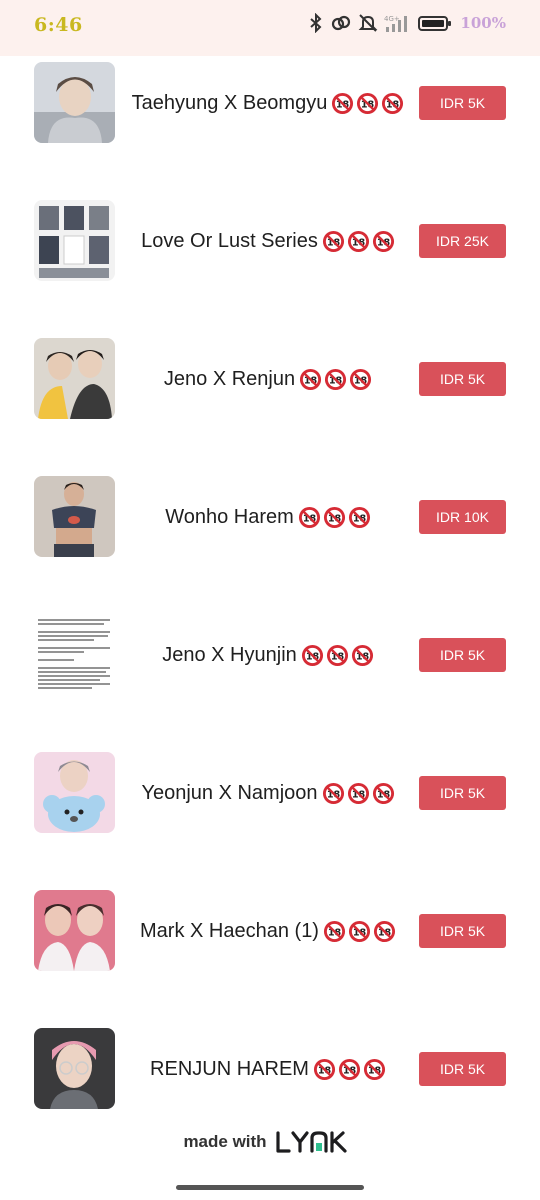 The image size is (540, 1200). I want to click on home-indicator, so click(270, 1187).